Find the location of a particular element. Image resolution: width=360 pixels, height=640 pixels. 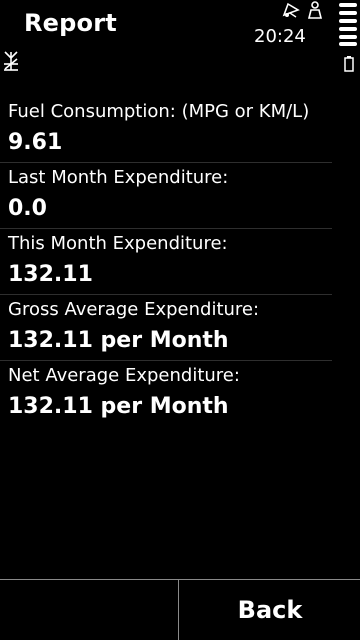

softkey-bar: Back is located at coordinates (180, 609).